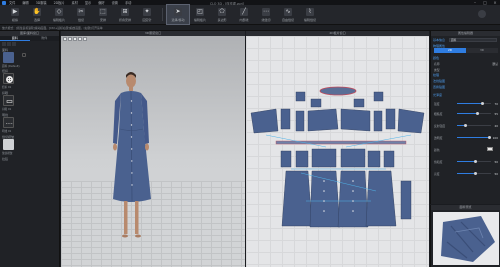 Image resolution: width=500 pixels, height=267 pixels. What do you see at coordinates (200, 14) in the screenshot?
I see `tool-pattern: ◰ 编辑板片` at bounding box center [200, 14].